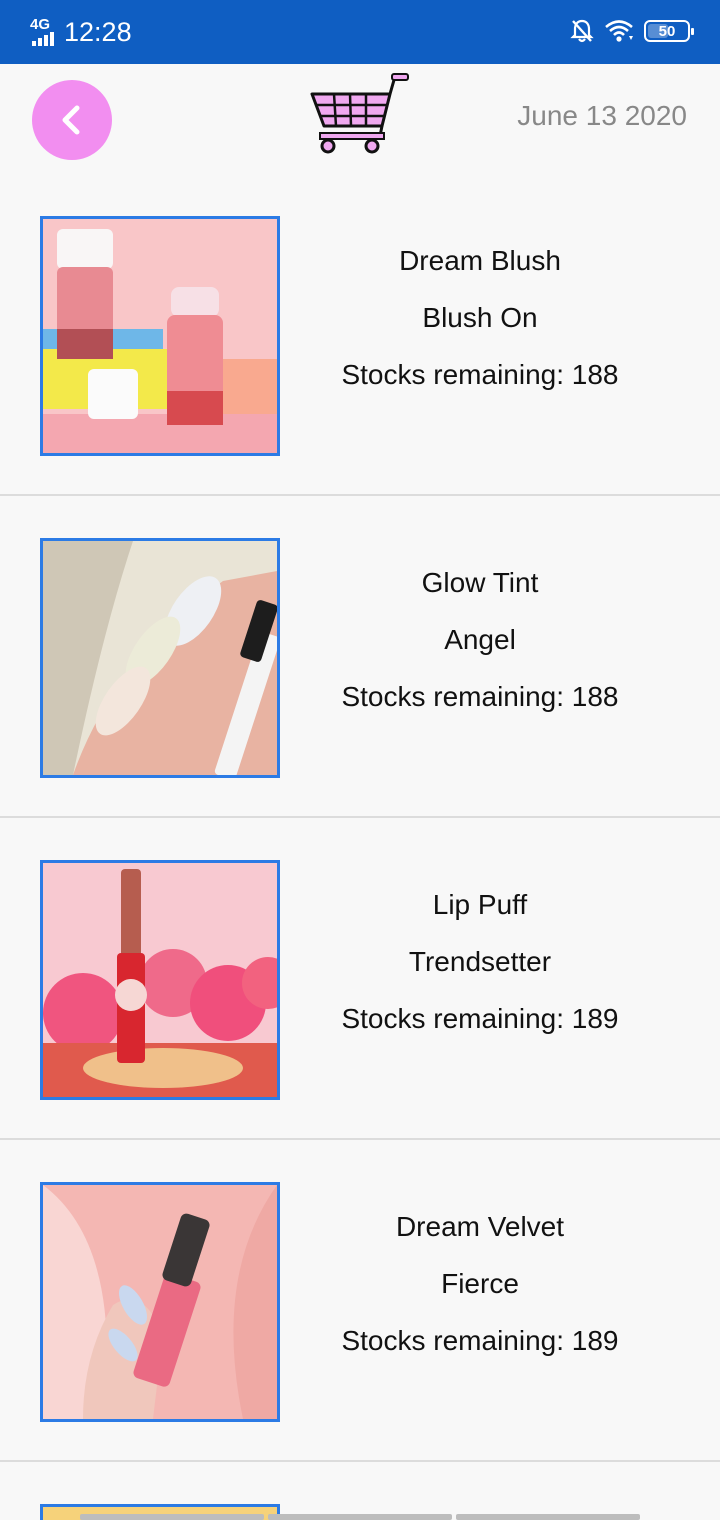 The width and height of the screenshot is (720, 1520). I want to click on scroll-indicator, so click(360, 1517).